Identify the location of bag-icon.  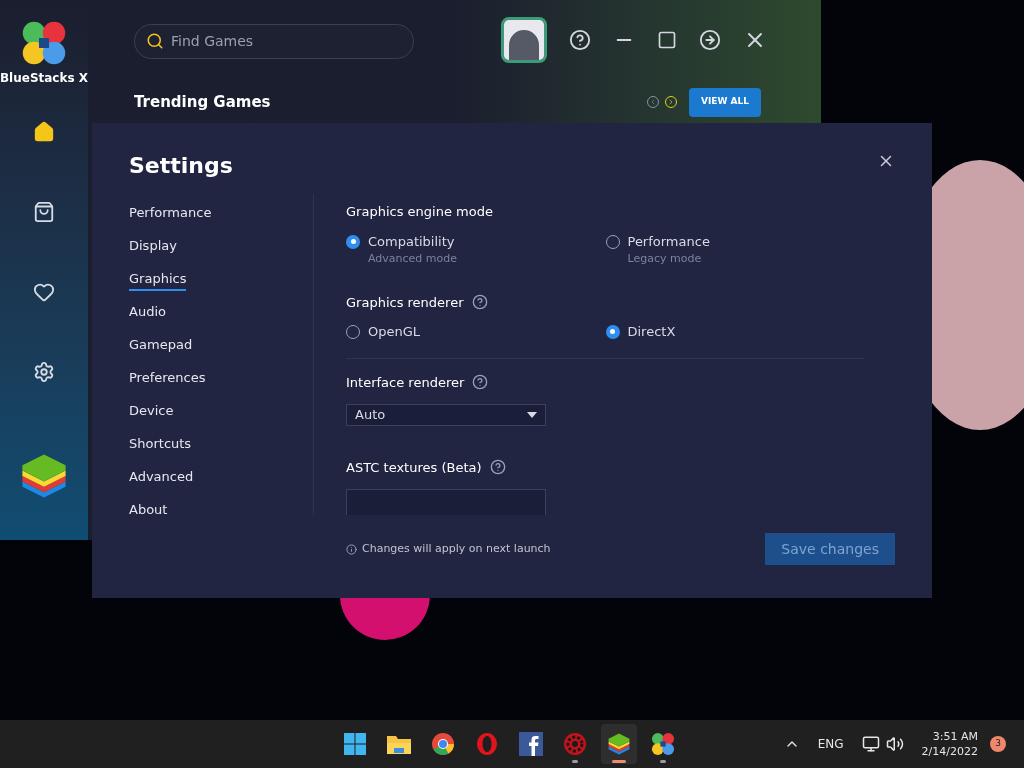
(44, 212).